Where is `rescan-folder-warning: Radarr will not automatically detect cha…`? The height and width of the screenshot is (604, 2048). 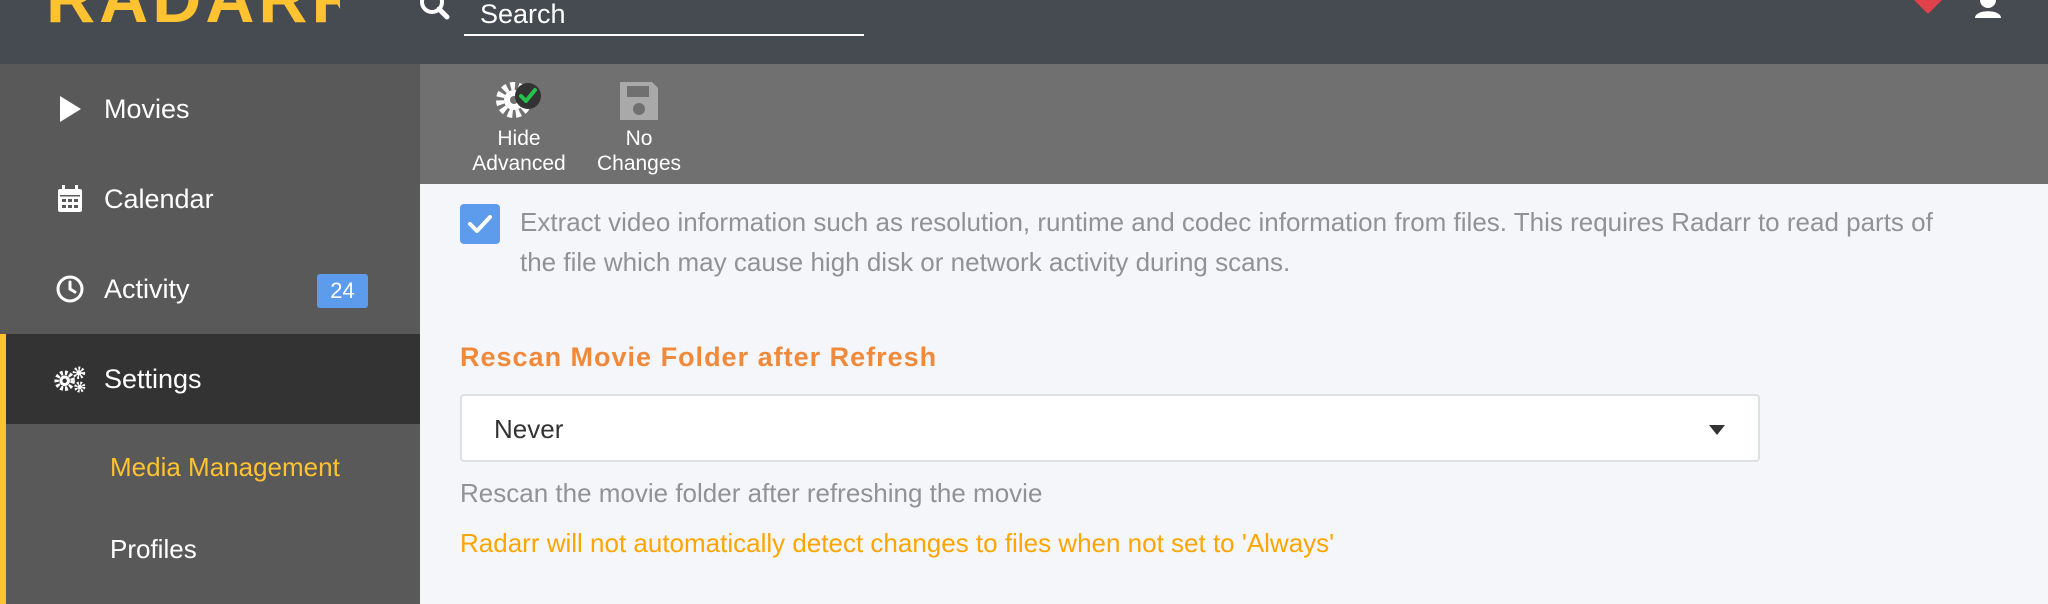
rescan-folder-warning: Radarr will not automatically detect cha… is located at coordinates (897, 543).